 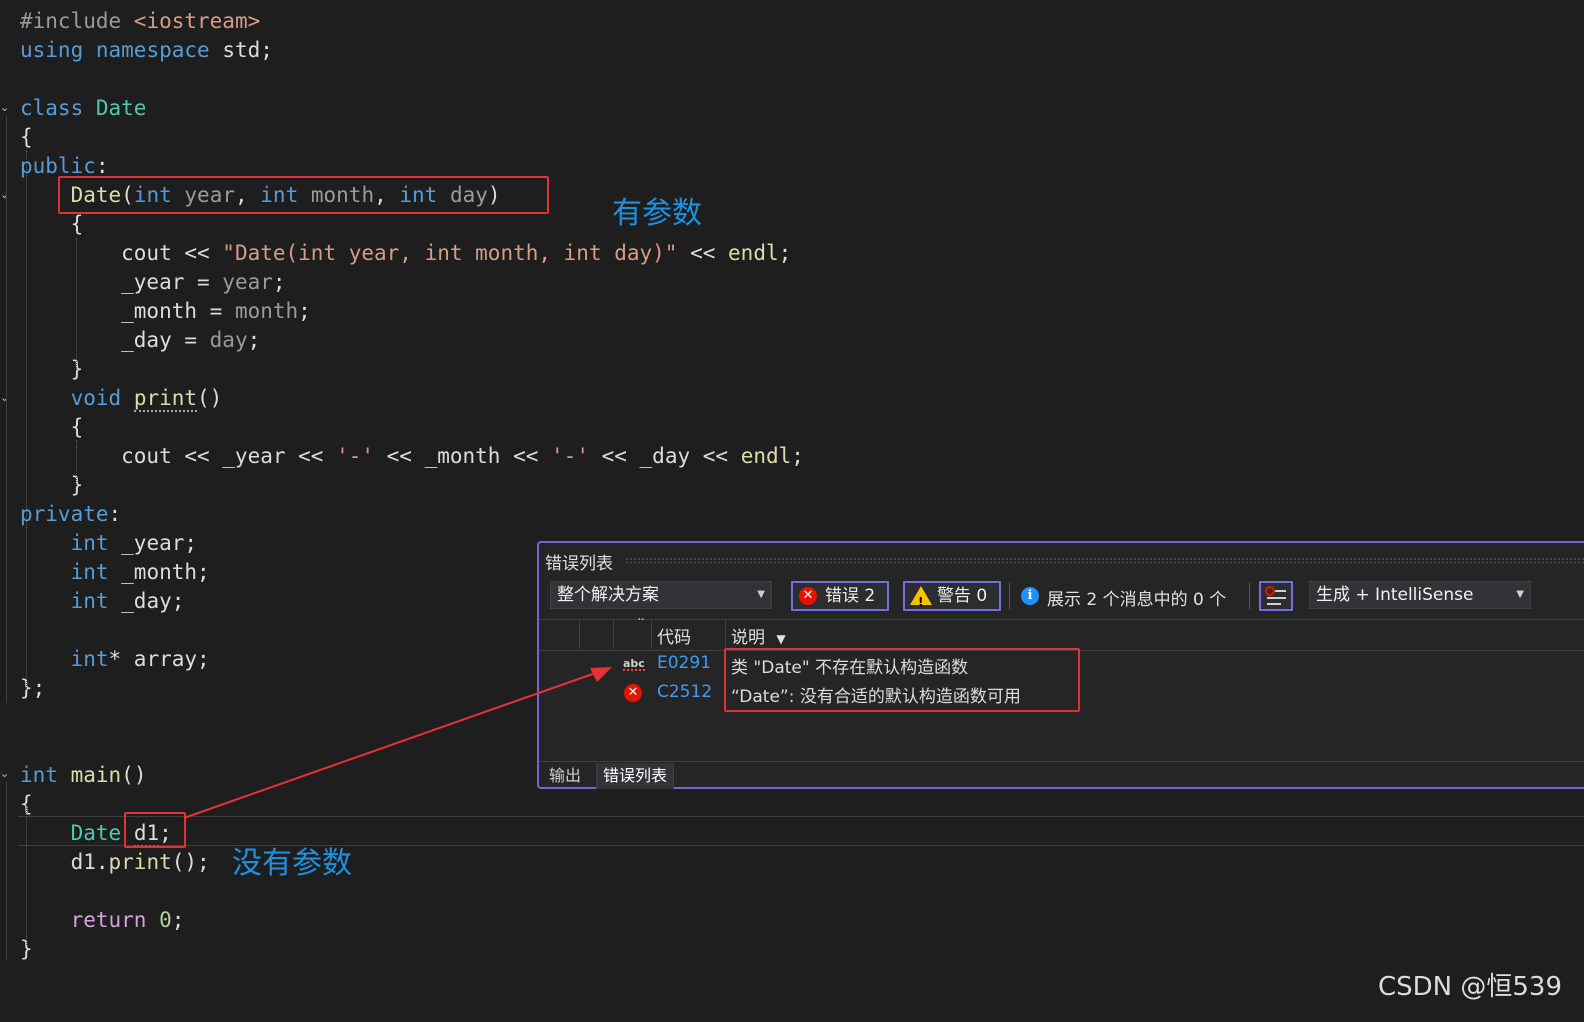 What do you see at coordinates (397, 743) in the screenshot?
I see `annotation-arrow` at bounding box center [397, 743].